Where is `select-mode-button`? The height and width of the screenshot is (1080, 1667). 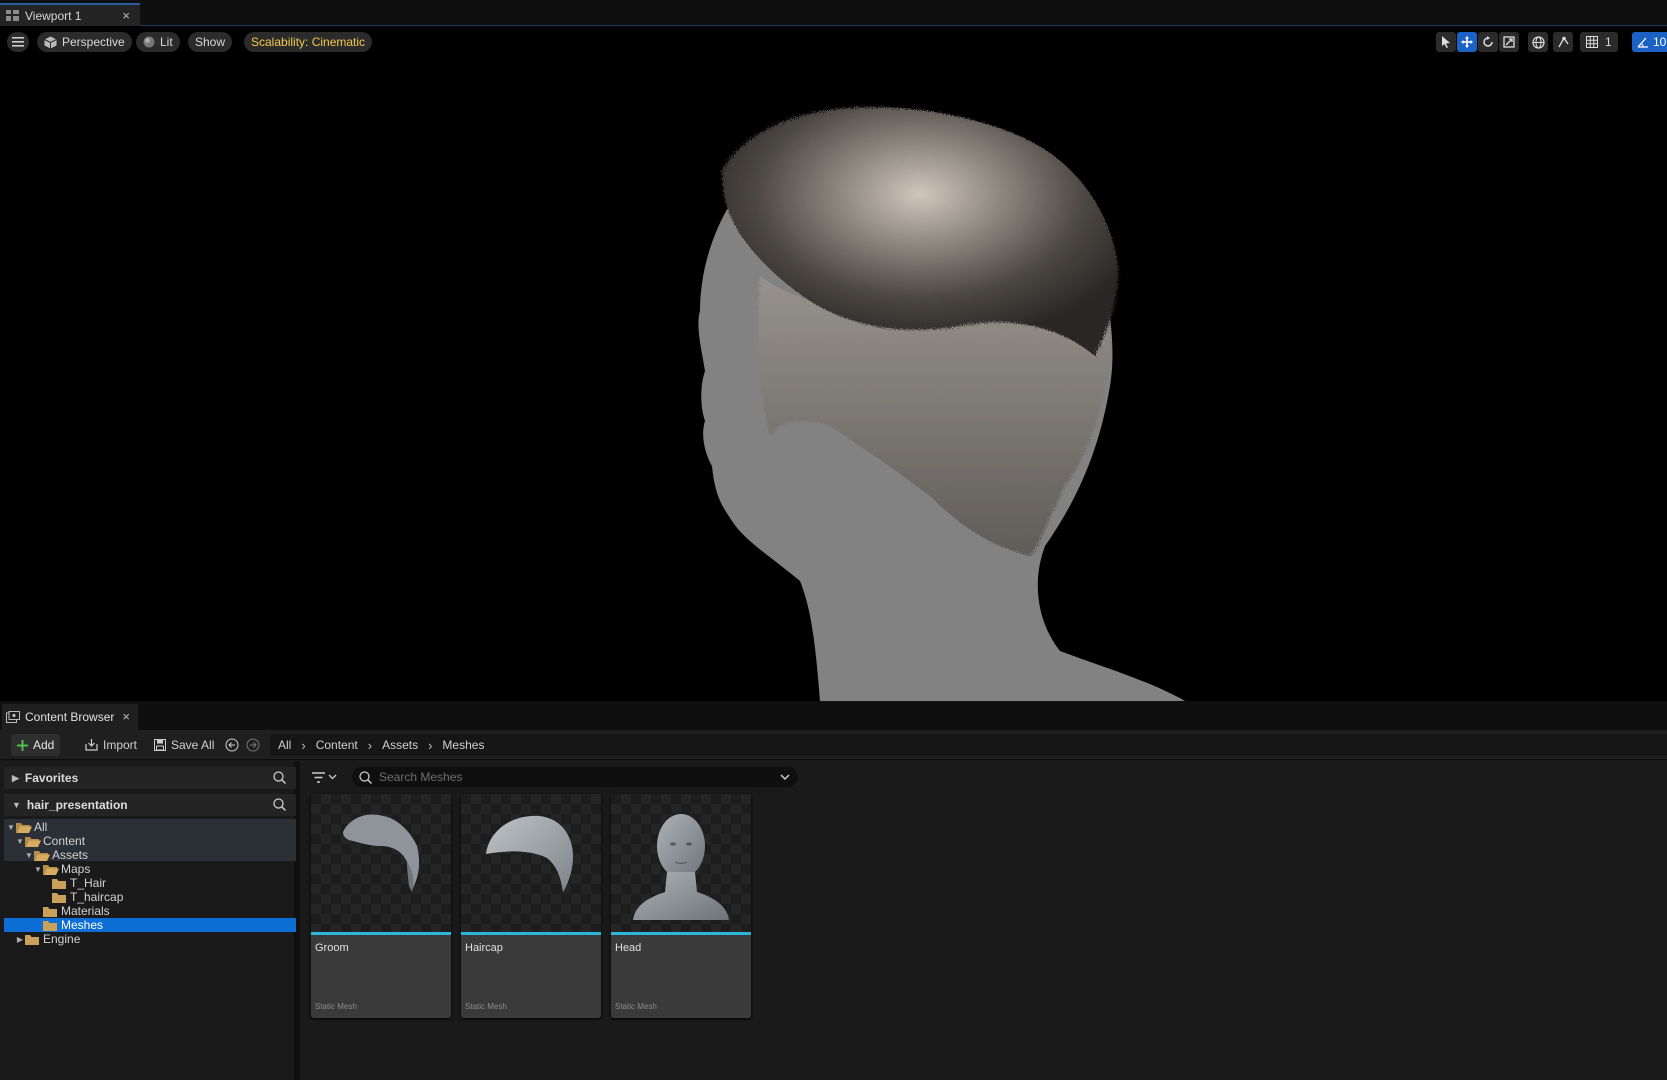 select-mode-button is located at coordinates (1446, 42).